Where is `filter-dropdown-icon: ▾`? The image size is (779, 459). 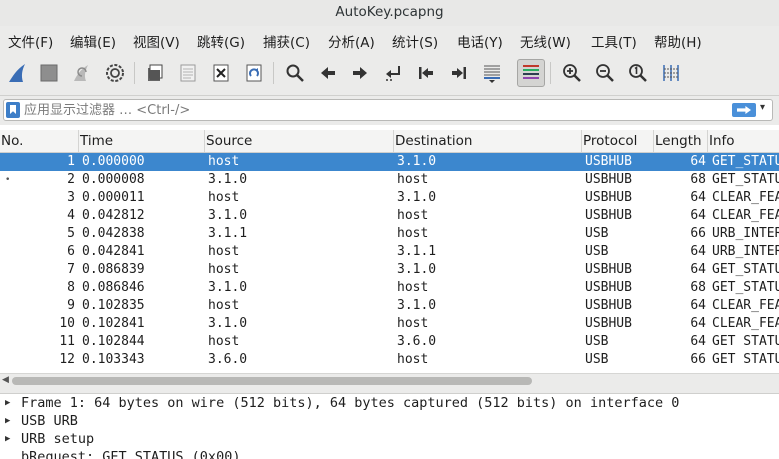 filter-dropdown-icon: ▾ is located at coordinates (762, 107).